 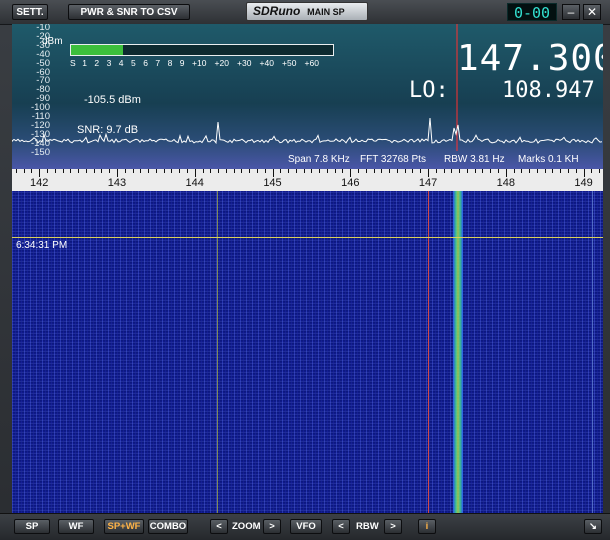 I want to click on rbw-readout: RBW 3.81 Hz, so click(x=474, y=159).